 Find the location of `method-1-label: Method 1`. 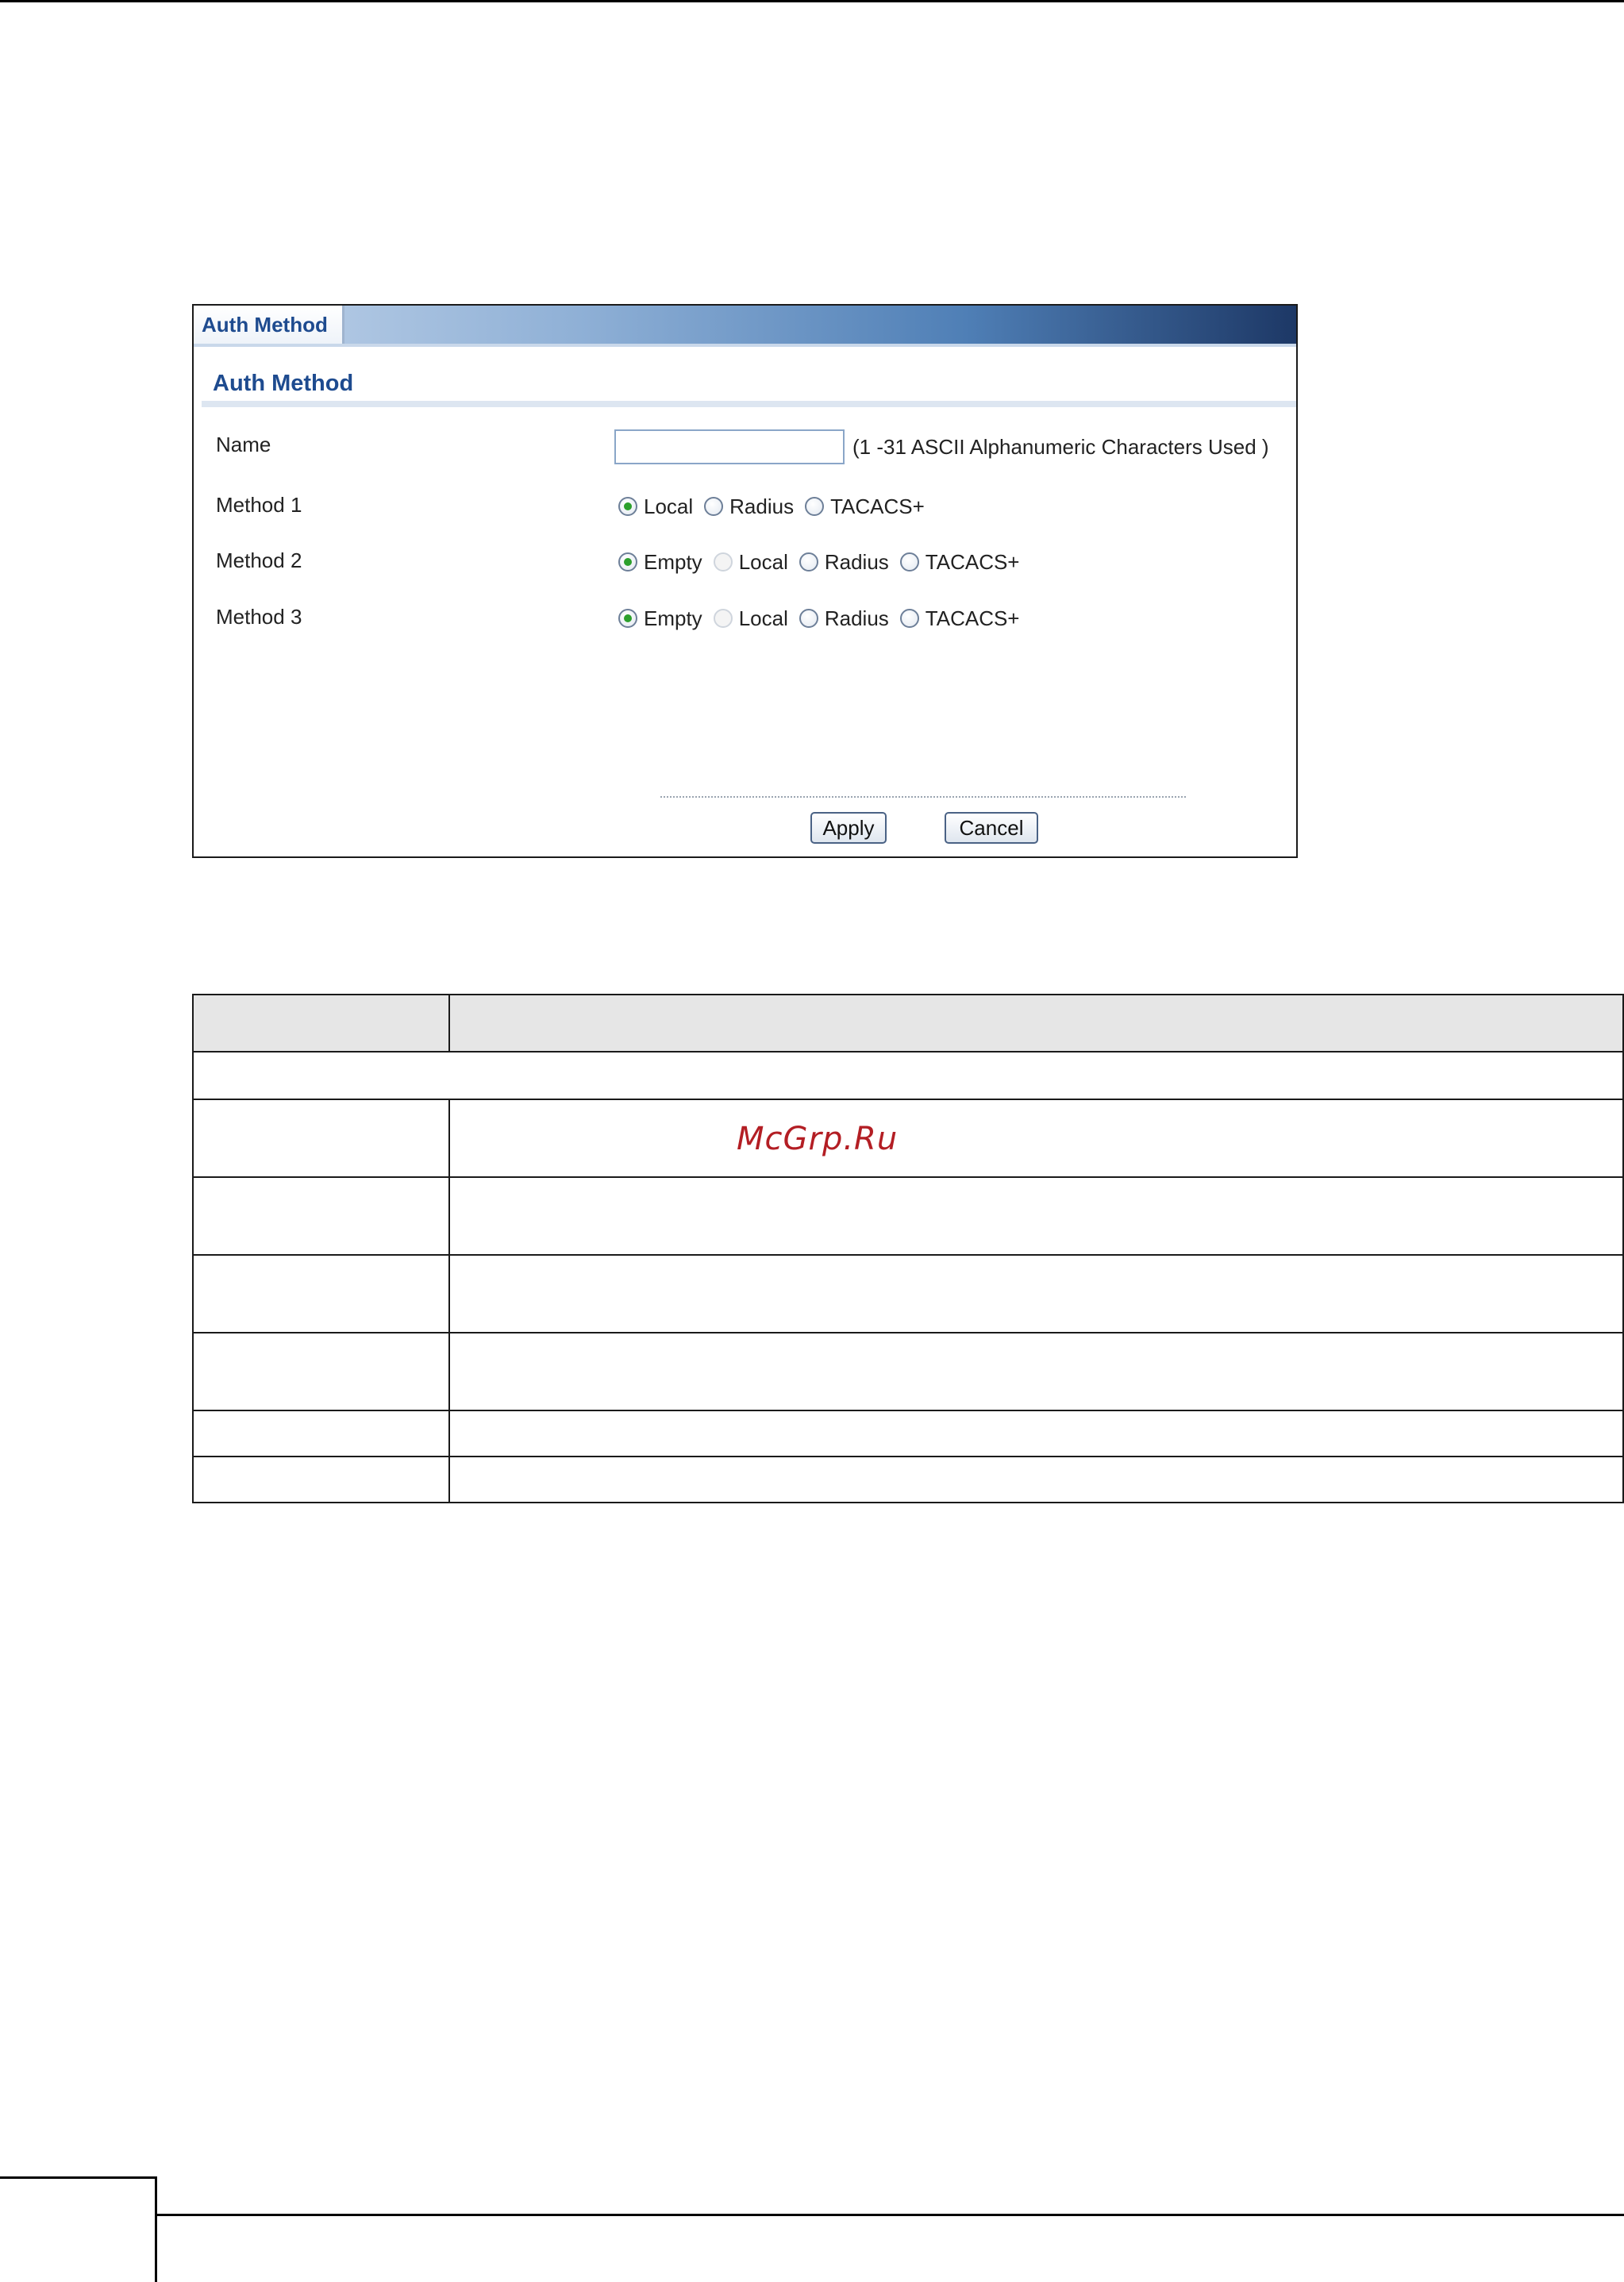

method-1-label: Method 1 is located at coordinates (259, 505).